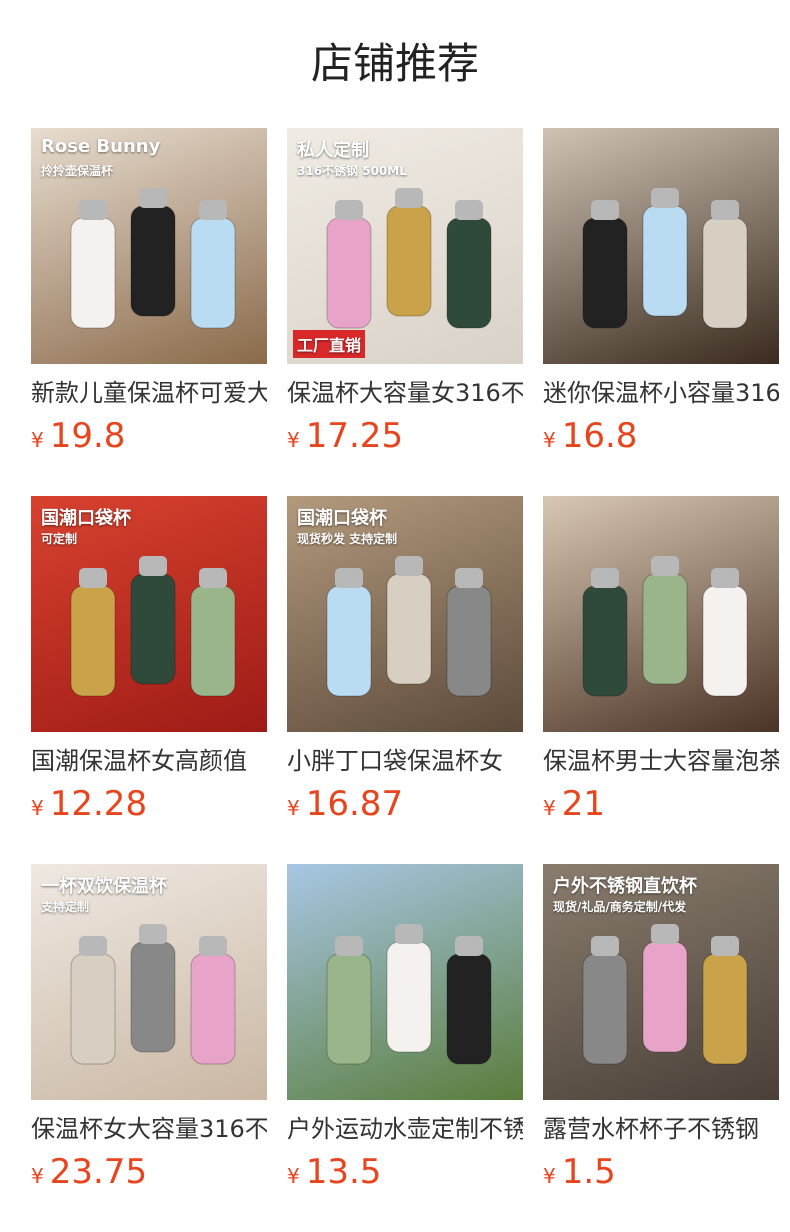  Describe the element at coordinates (394, 63) in the screenshot. I see `section-title: 店铺推荐` at that location.